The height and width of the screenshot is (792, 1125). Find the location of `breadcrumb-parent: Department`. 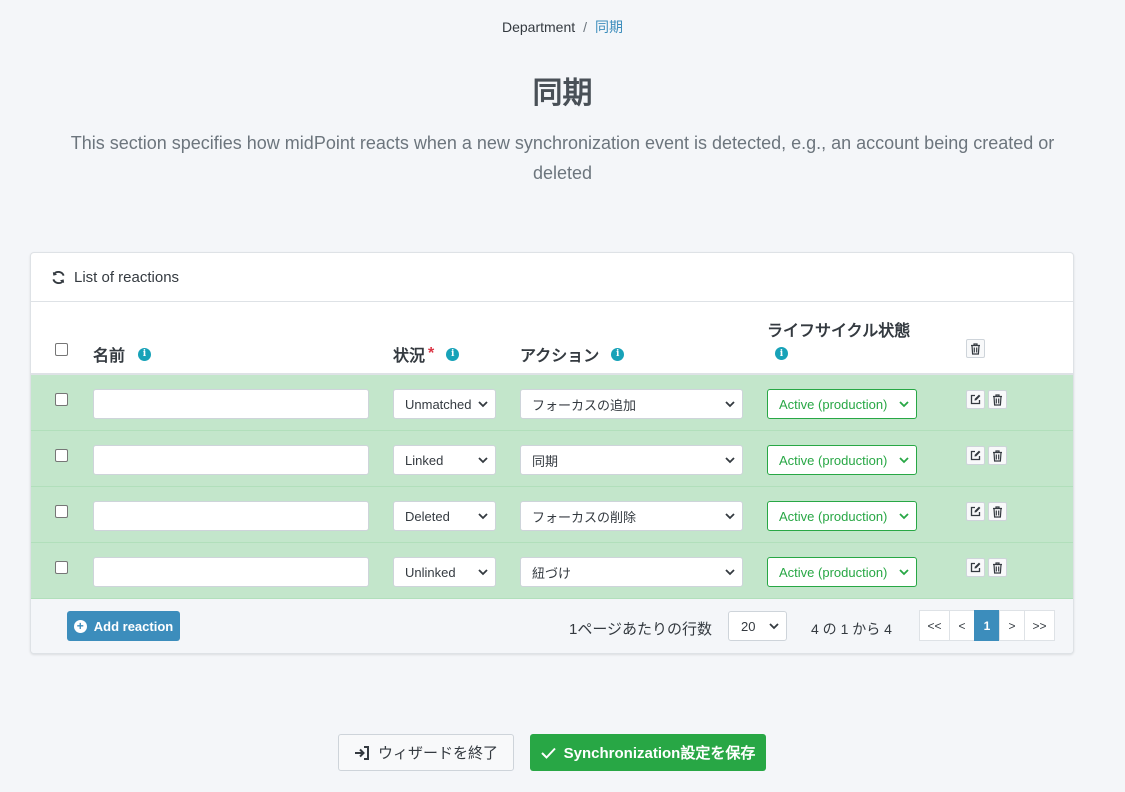

breadcrumb-parent: Department is located at coordinates (538, 27).